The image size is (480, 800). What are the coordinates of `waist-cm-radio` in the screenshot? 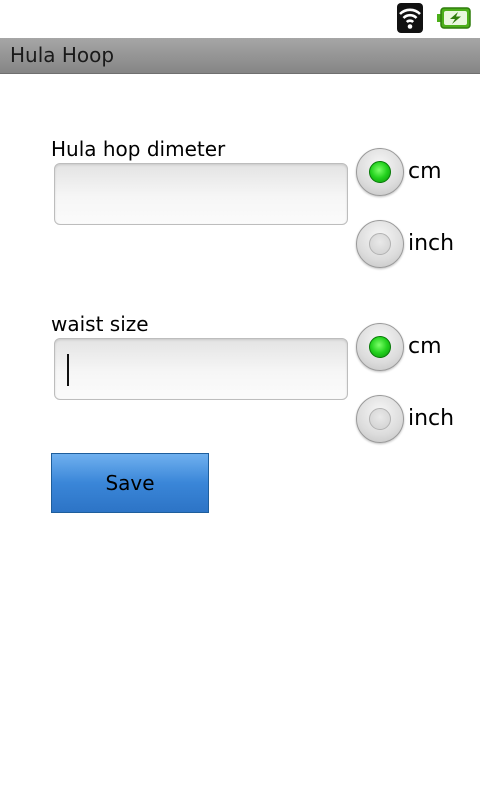 It's located at (380, 347).